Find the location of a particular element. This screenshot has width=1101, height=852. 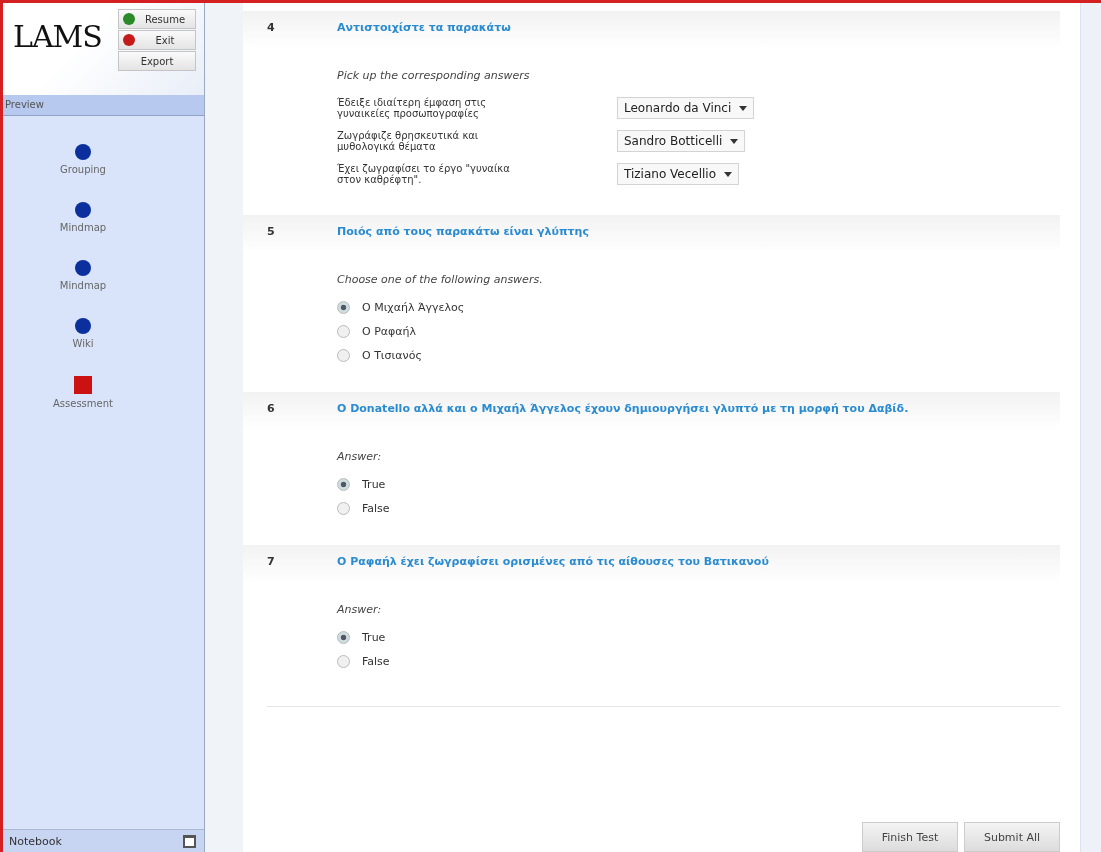

matching-statement: Έδειξε ιδιαίτερη έμφαση στις γυναικείες προσωπογραφίες is located at coordinates (412, 108).